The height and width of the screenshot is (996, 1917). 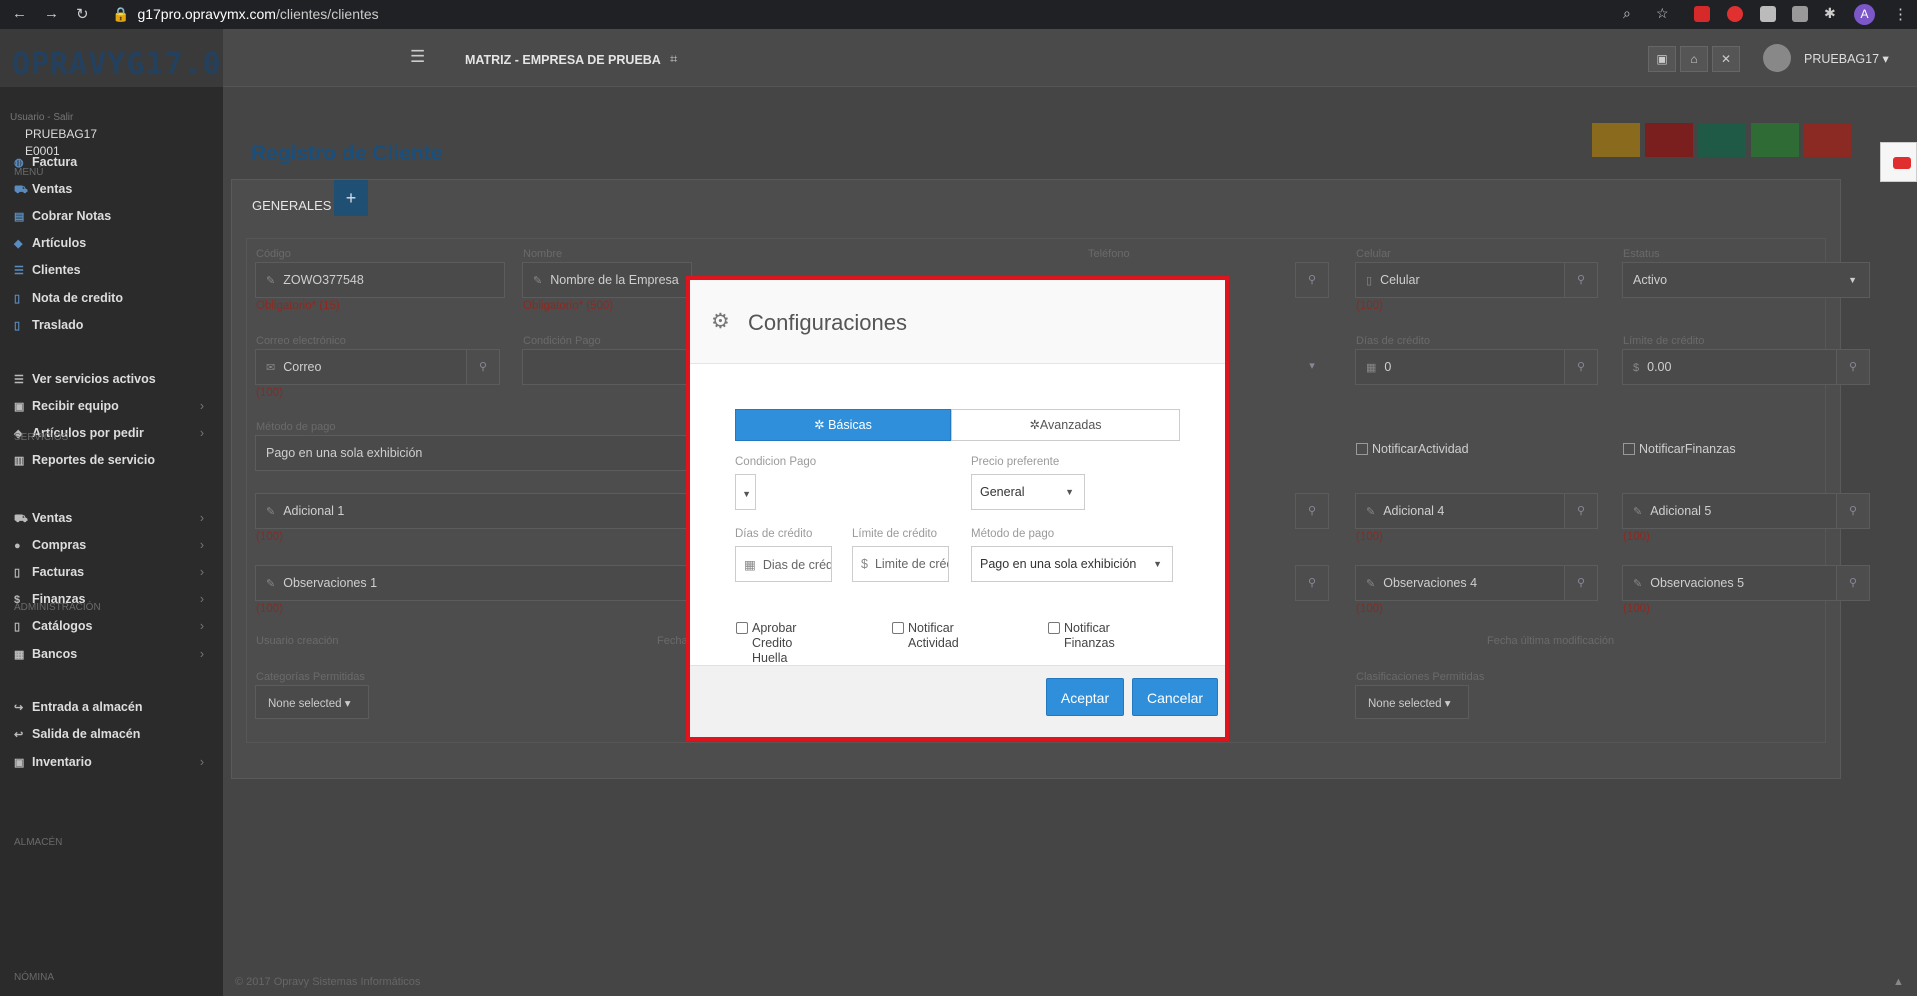 I want to click on metodo-select: Pago en una sola exhibición ▼, so click(x=1072, y=564).